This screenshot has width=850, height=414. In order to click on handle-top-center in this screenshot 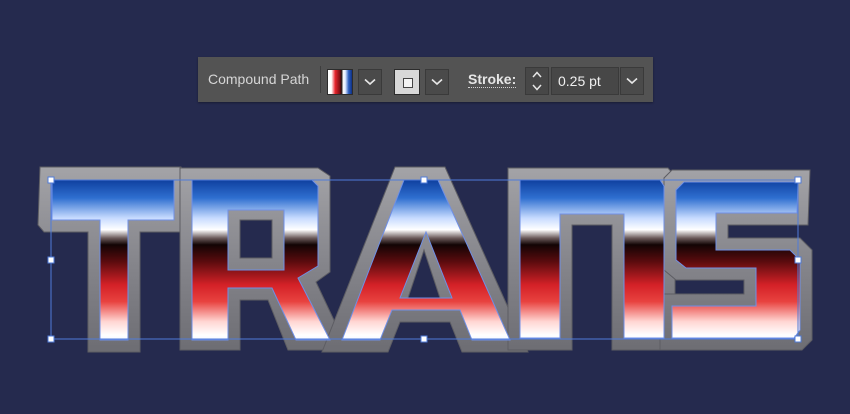, I will do `click(424, 180)`.